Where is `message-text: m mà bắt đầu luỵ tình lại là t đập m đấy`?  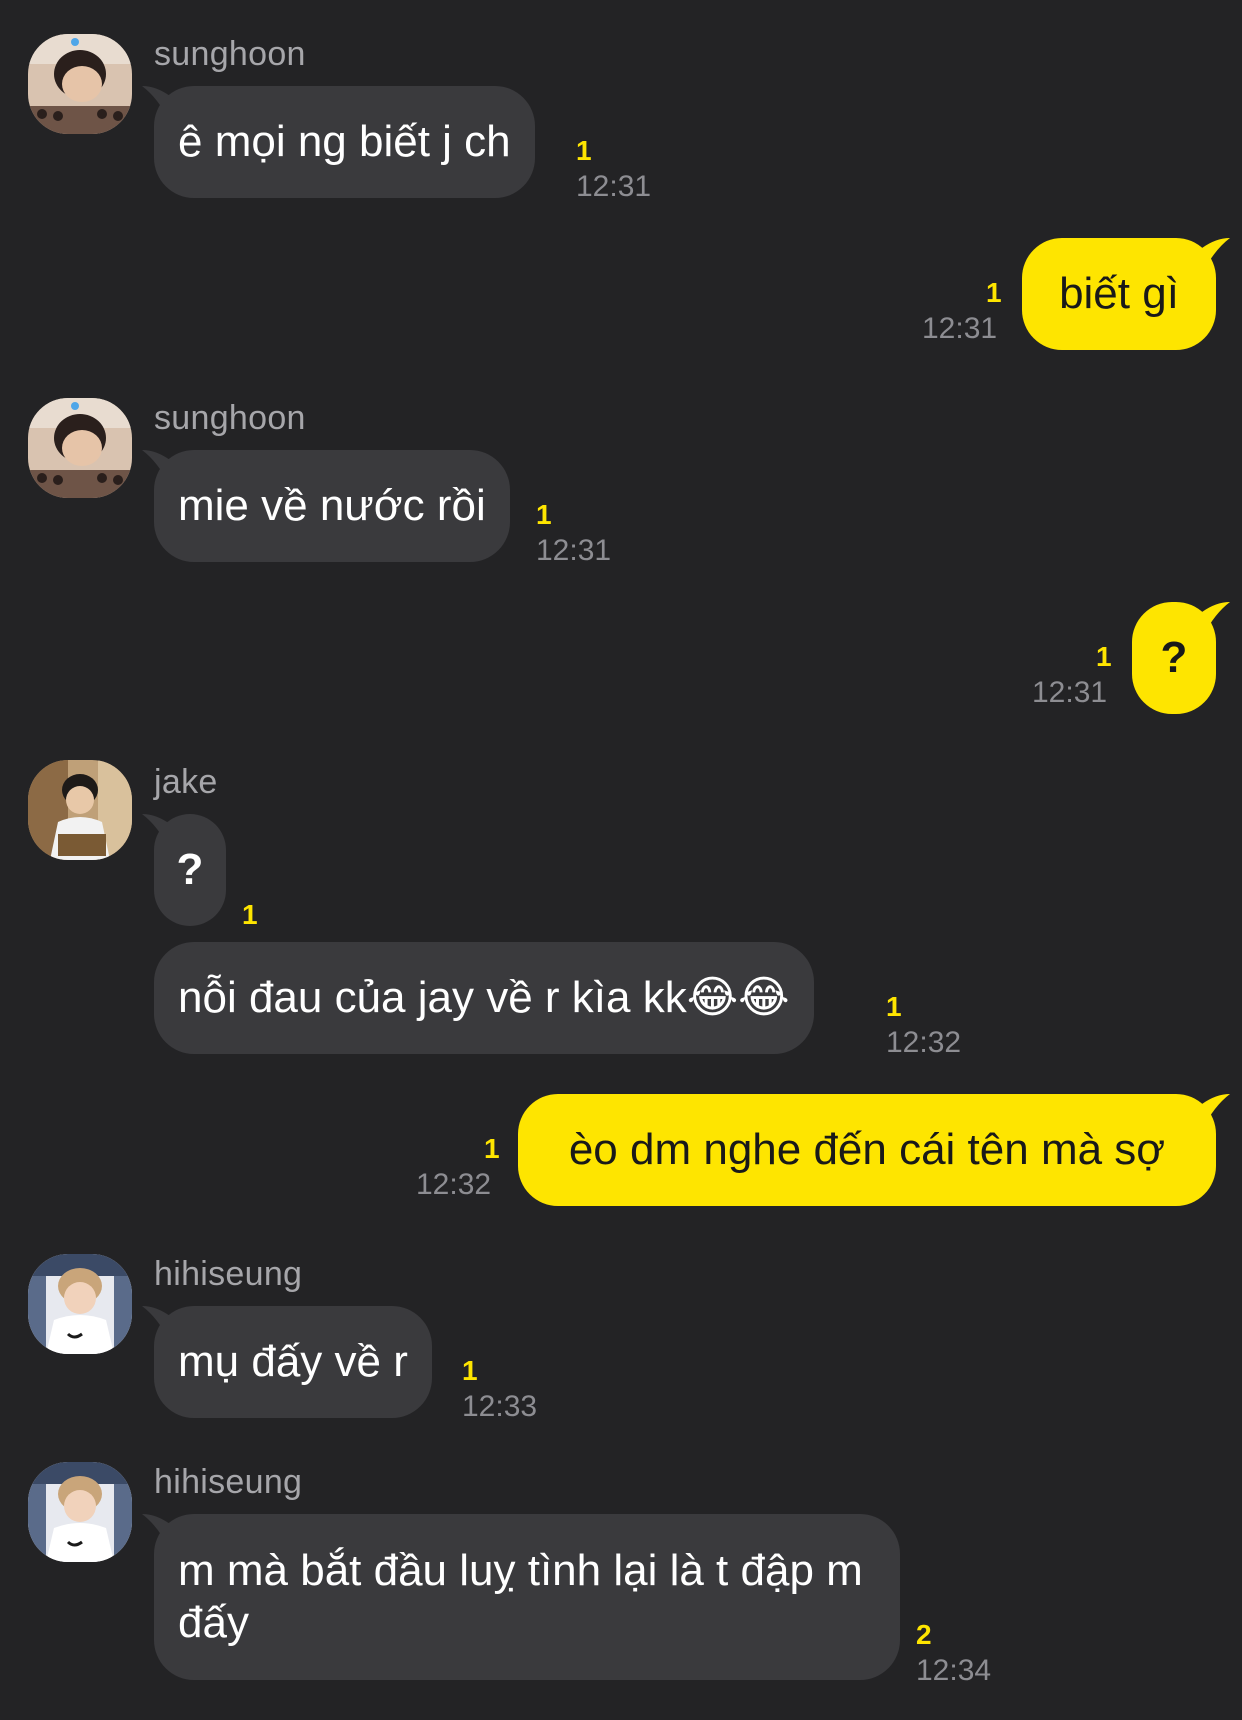
message-text: m mà bắt đầu luỵ tình lại là t đập m đấy is located at coordinates (527, 1597).